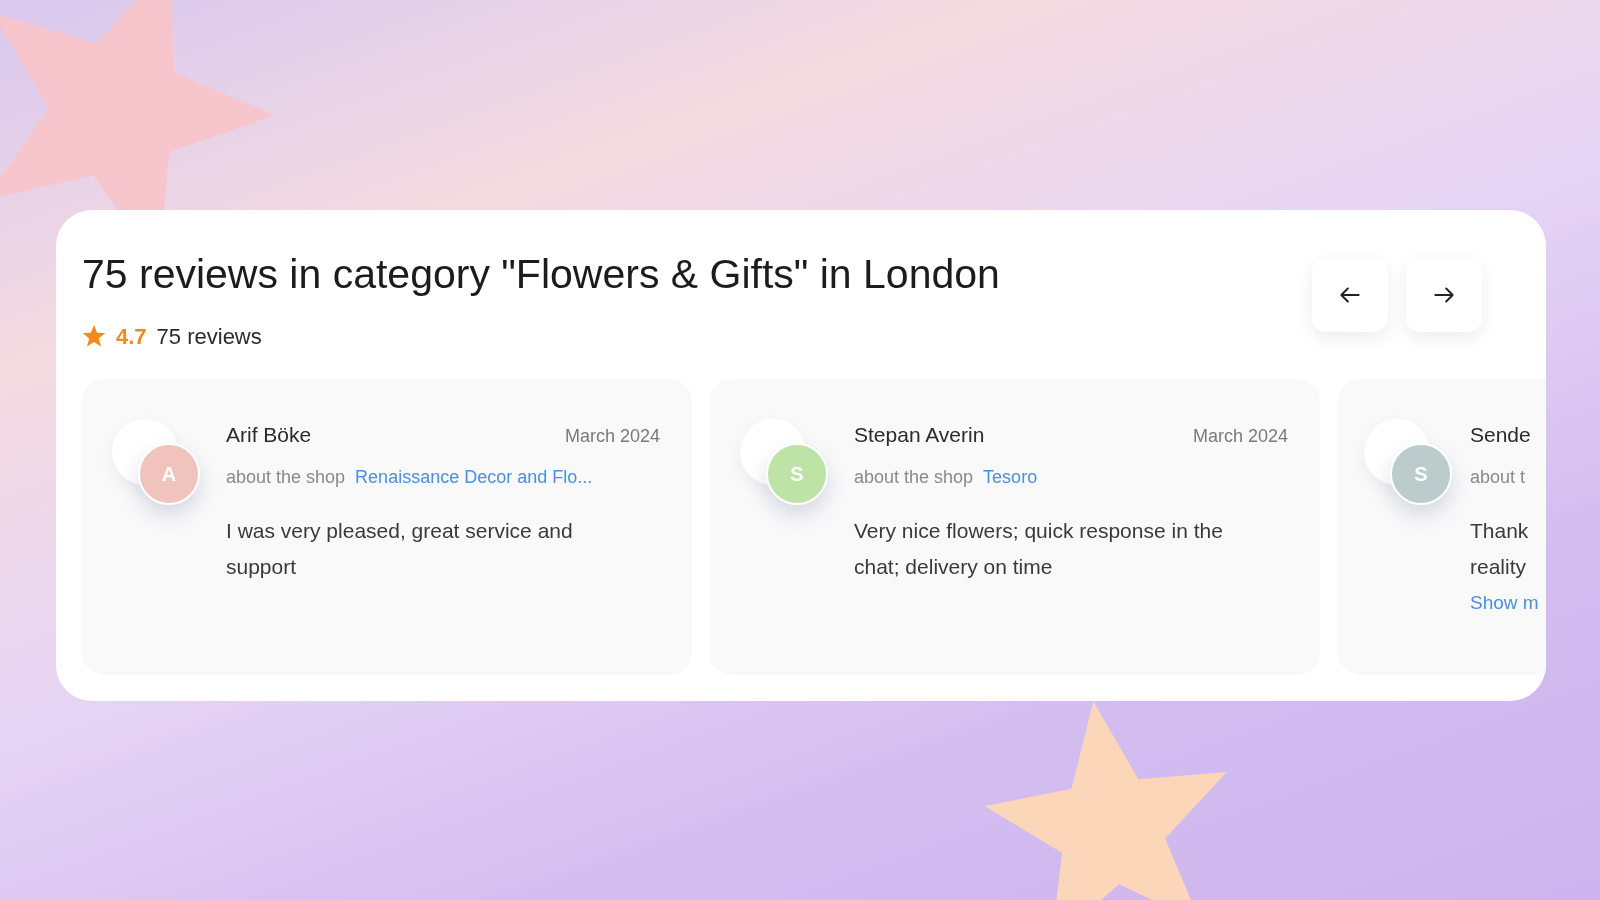  I want to click on rating-value: 4.7, so click(131, 336).